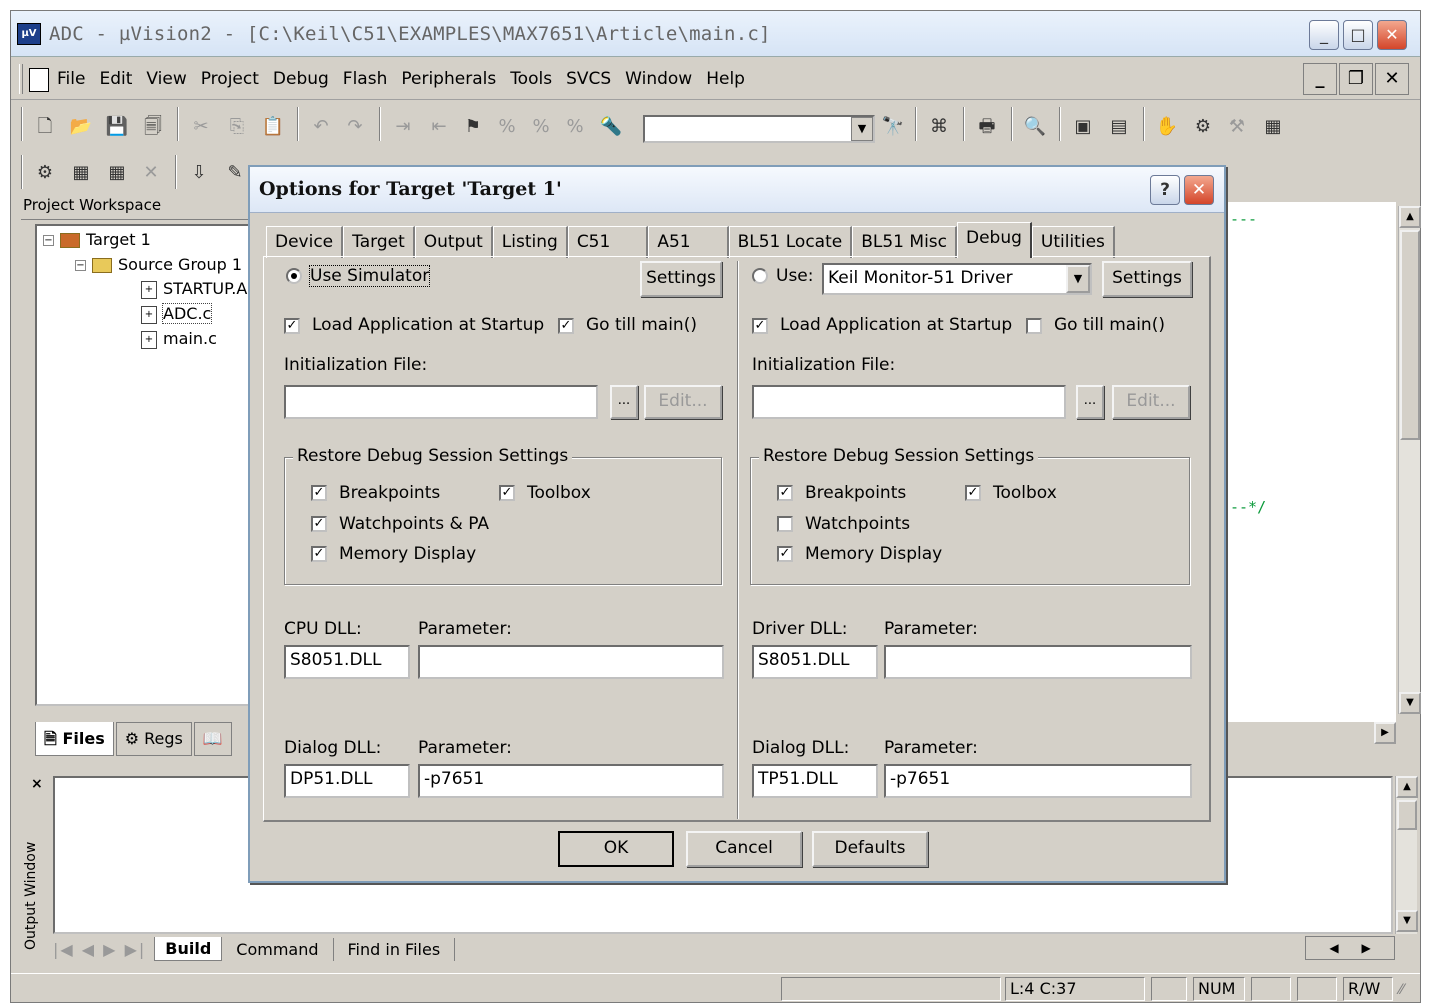  I want to click on tab-bl51-locate: BL51 Locate, so click(790, 242).